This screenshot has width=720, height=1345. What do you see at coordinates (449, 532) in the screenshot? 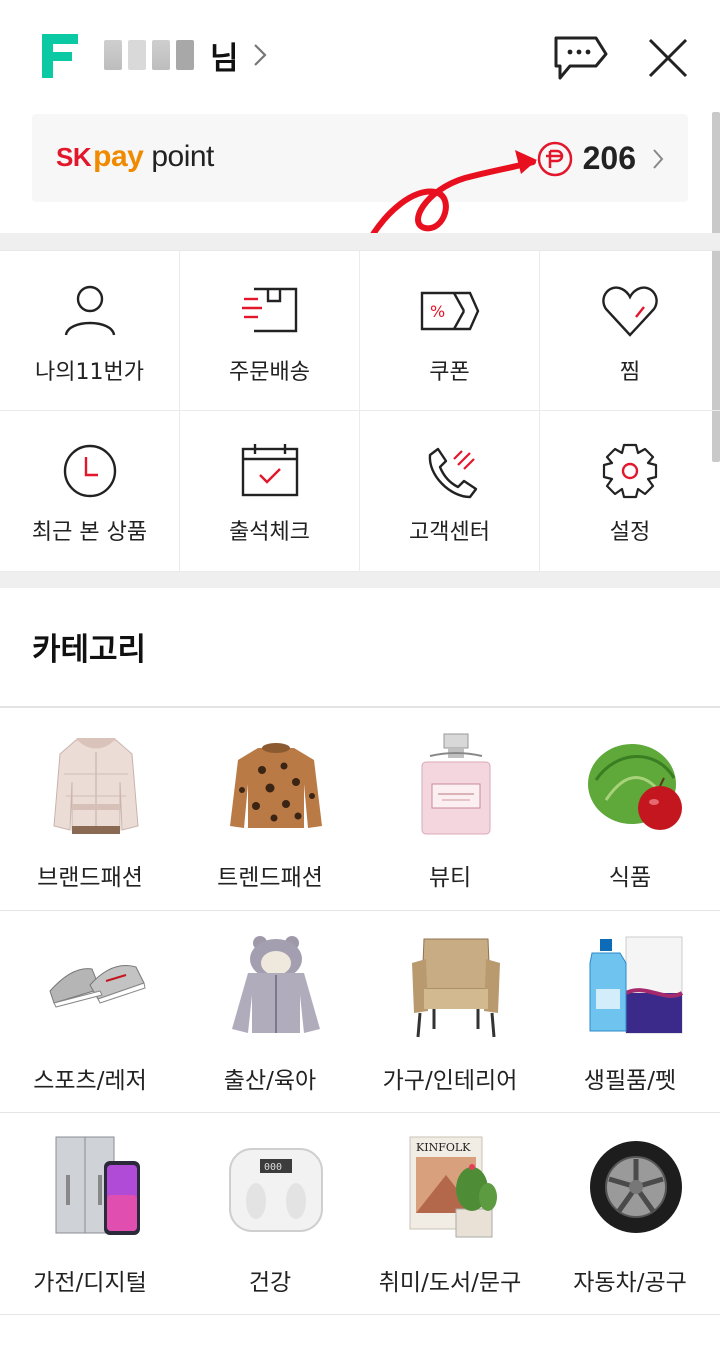
I see `menu-label: 고객센터` at bounding box center [449, 532].